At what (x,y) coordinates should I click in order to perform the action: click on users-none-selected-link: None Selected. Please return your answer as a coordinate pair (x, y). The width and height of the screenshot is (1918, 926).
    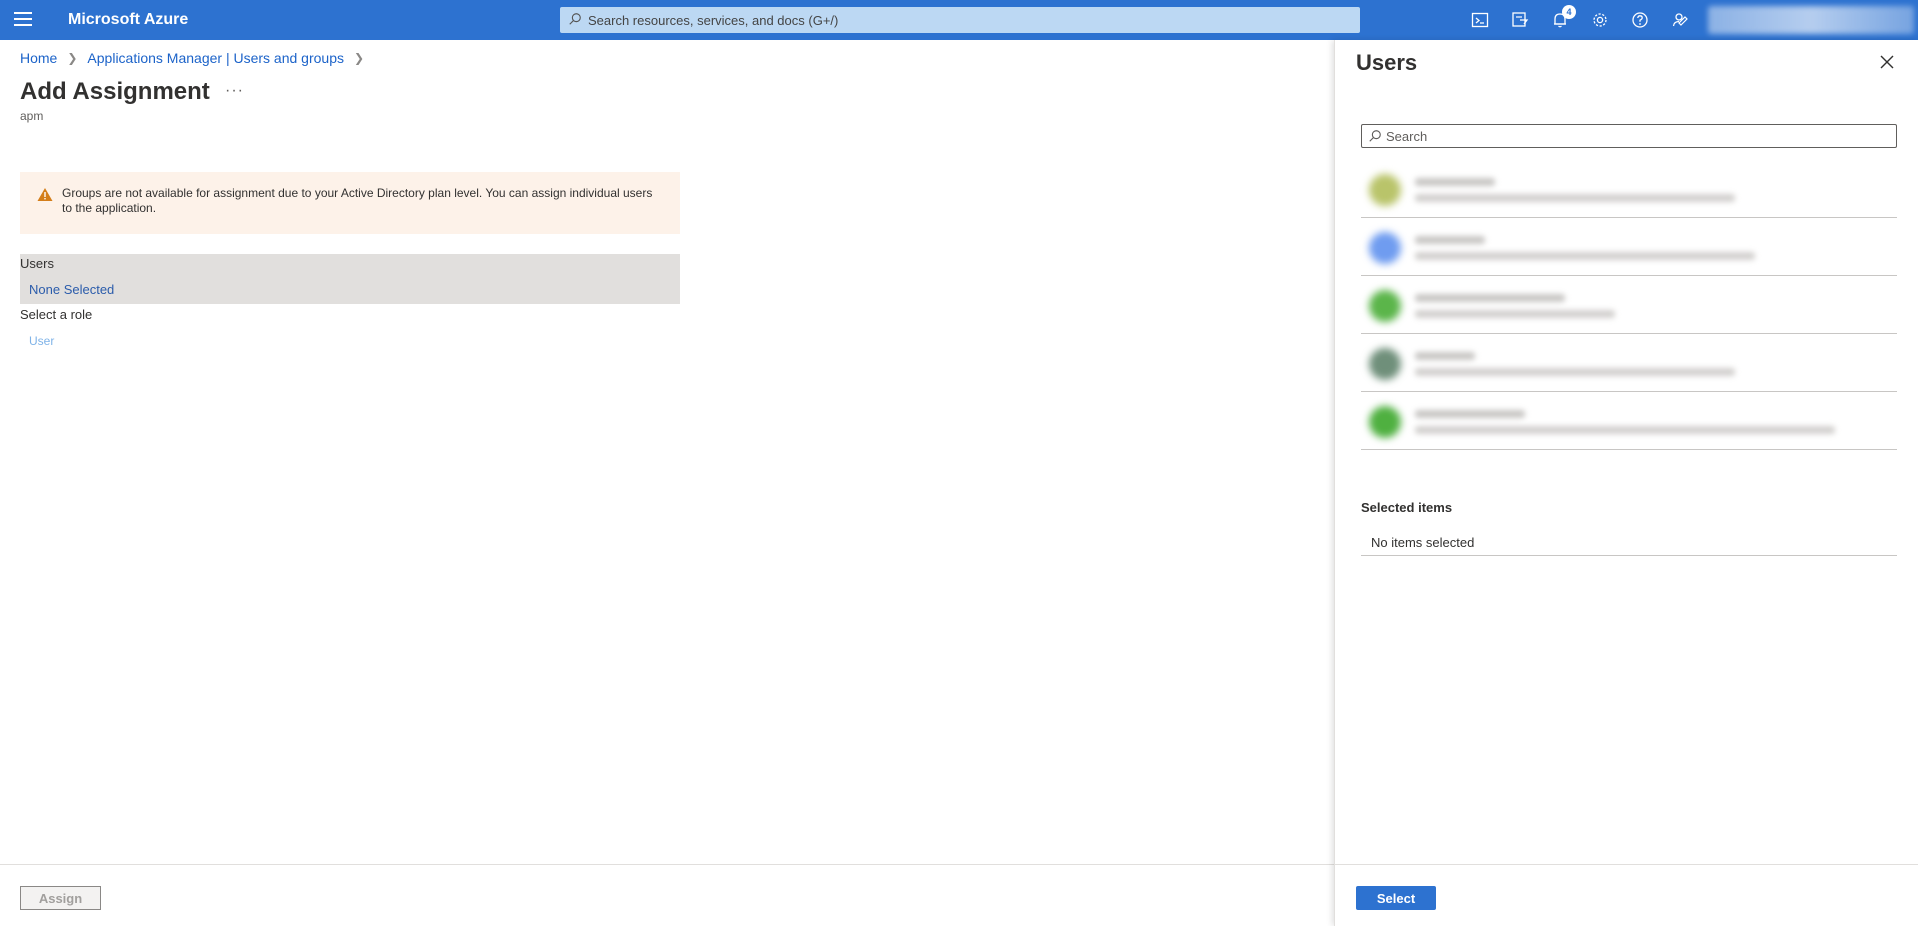
    Looking at the image, I should click on (71, 289).